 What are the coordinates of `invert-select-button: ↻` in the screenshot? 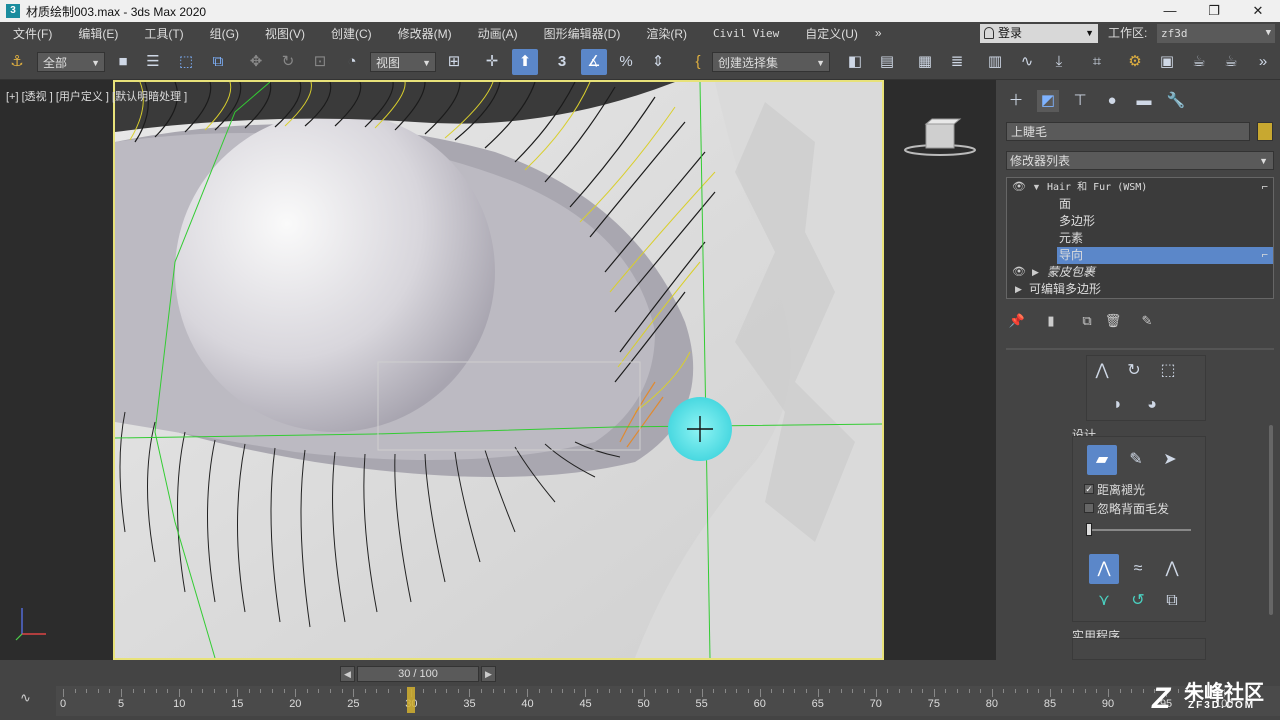 It's located at (1134, 371).